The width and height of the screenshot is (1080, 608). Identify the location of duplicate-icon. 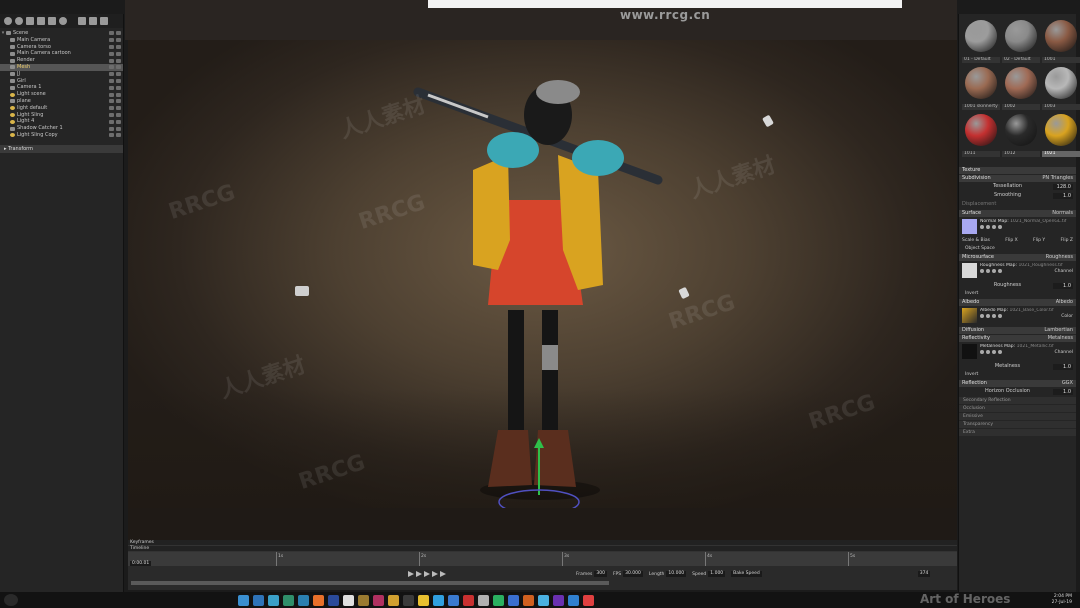
(93, 21).